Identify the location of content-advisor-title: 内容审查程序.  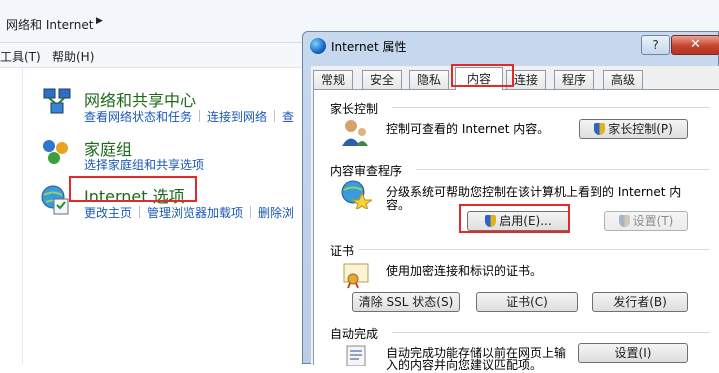
(366, 171).